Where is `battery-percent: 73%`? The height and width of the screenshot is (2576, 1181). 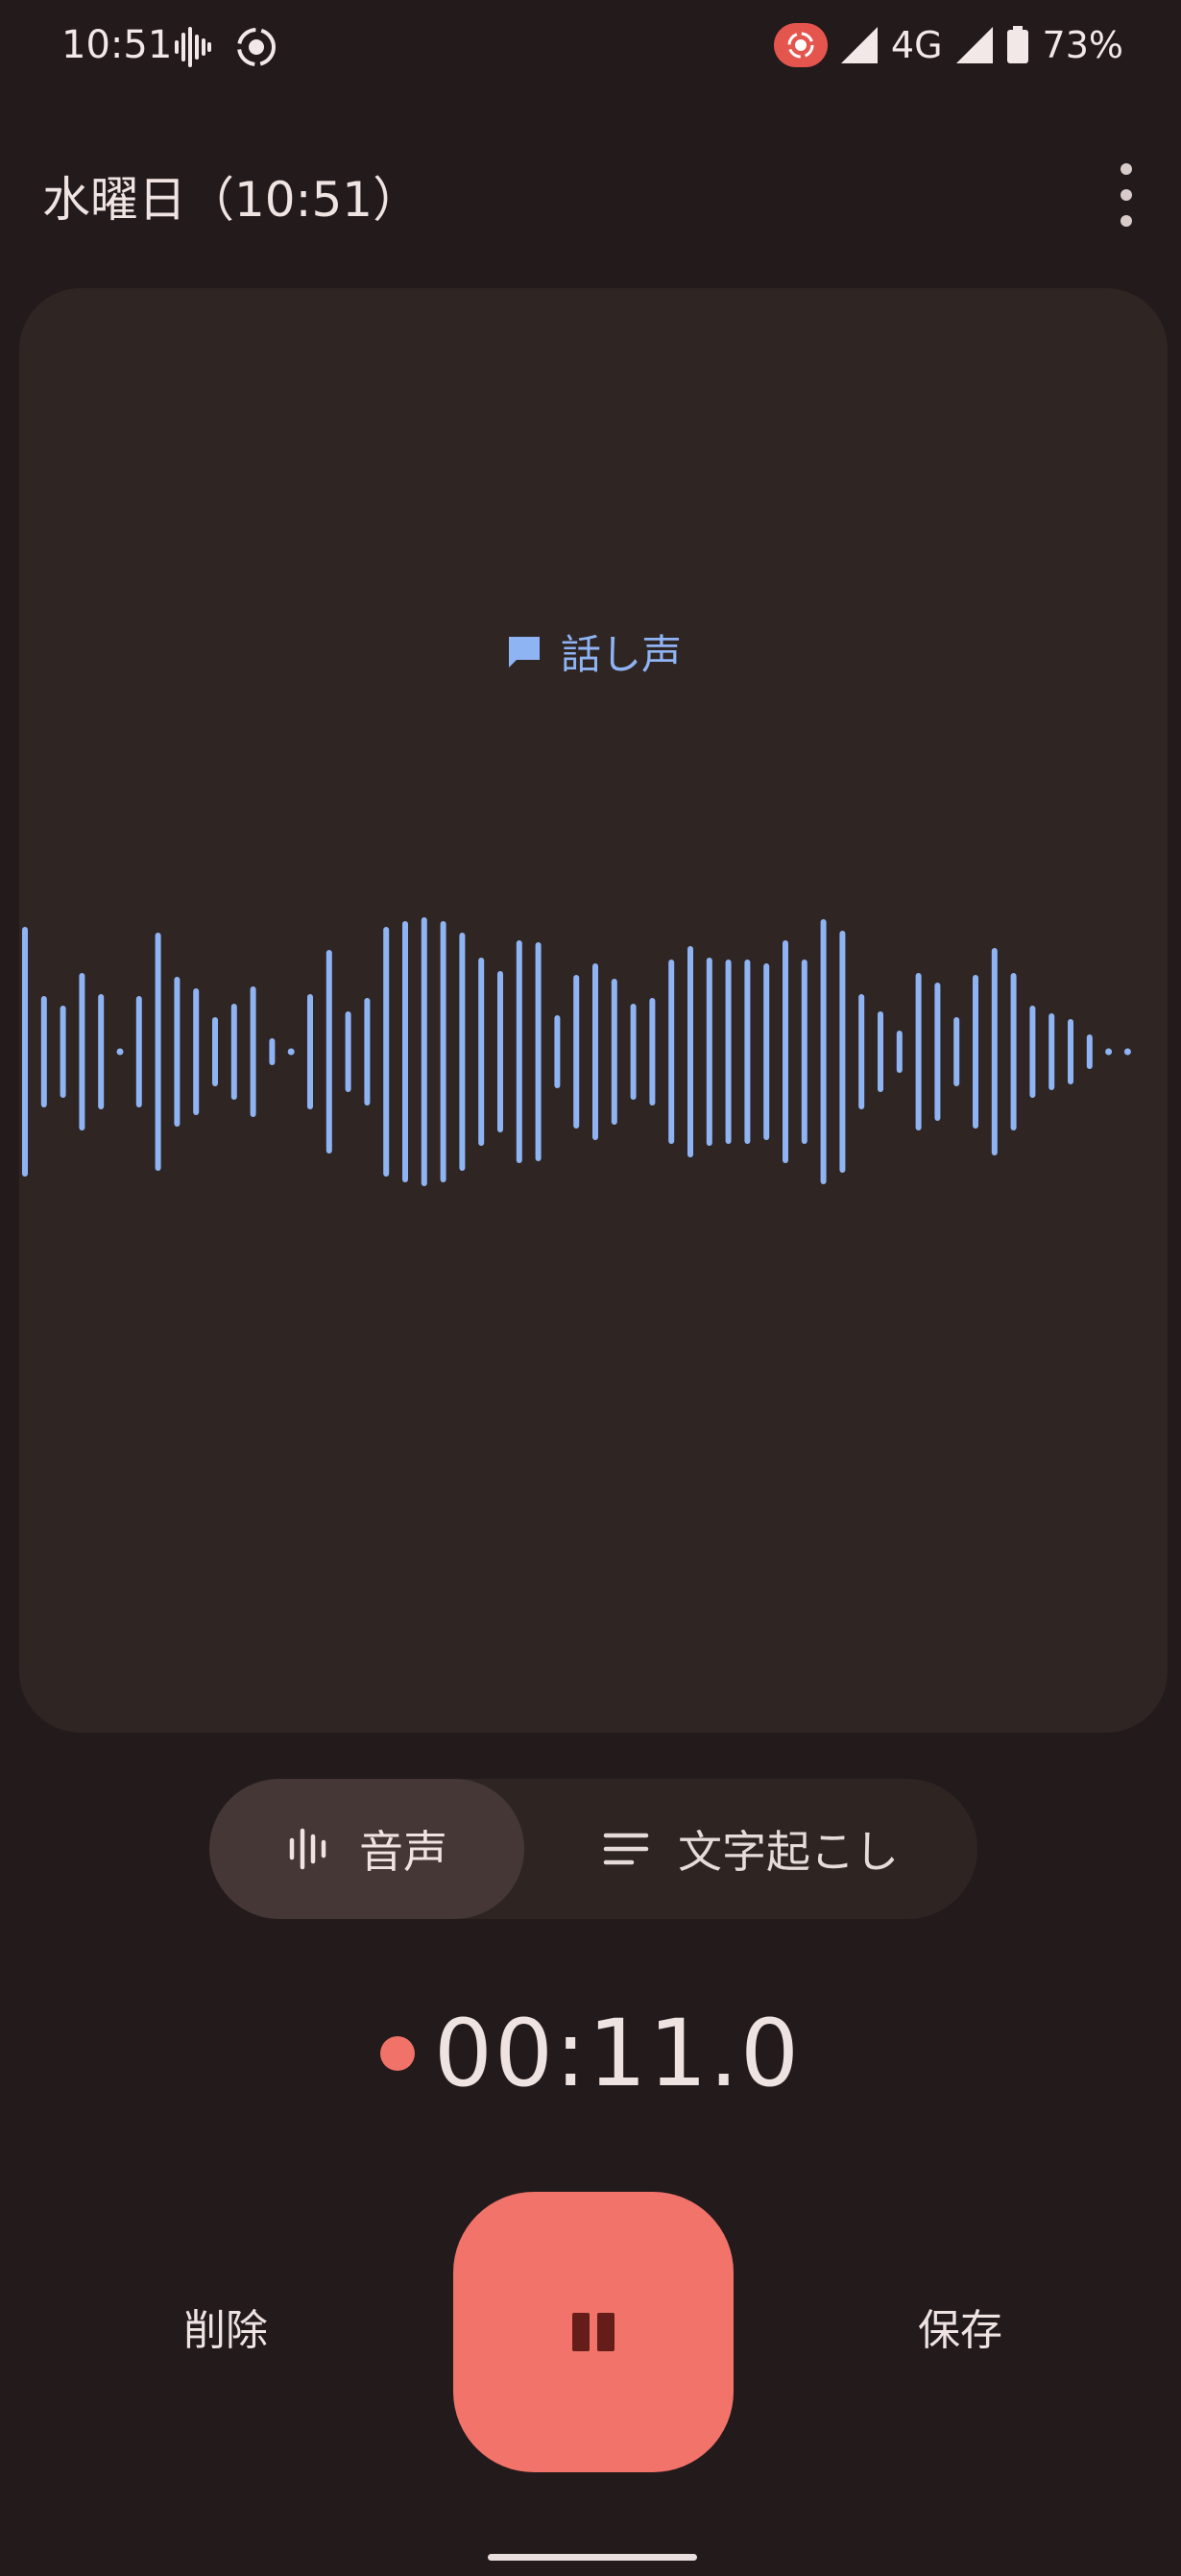 battery-percent: 73% is located at coordinates (1082, 45).